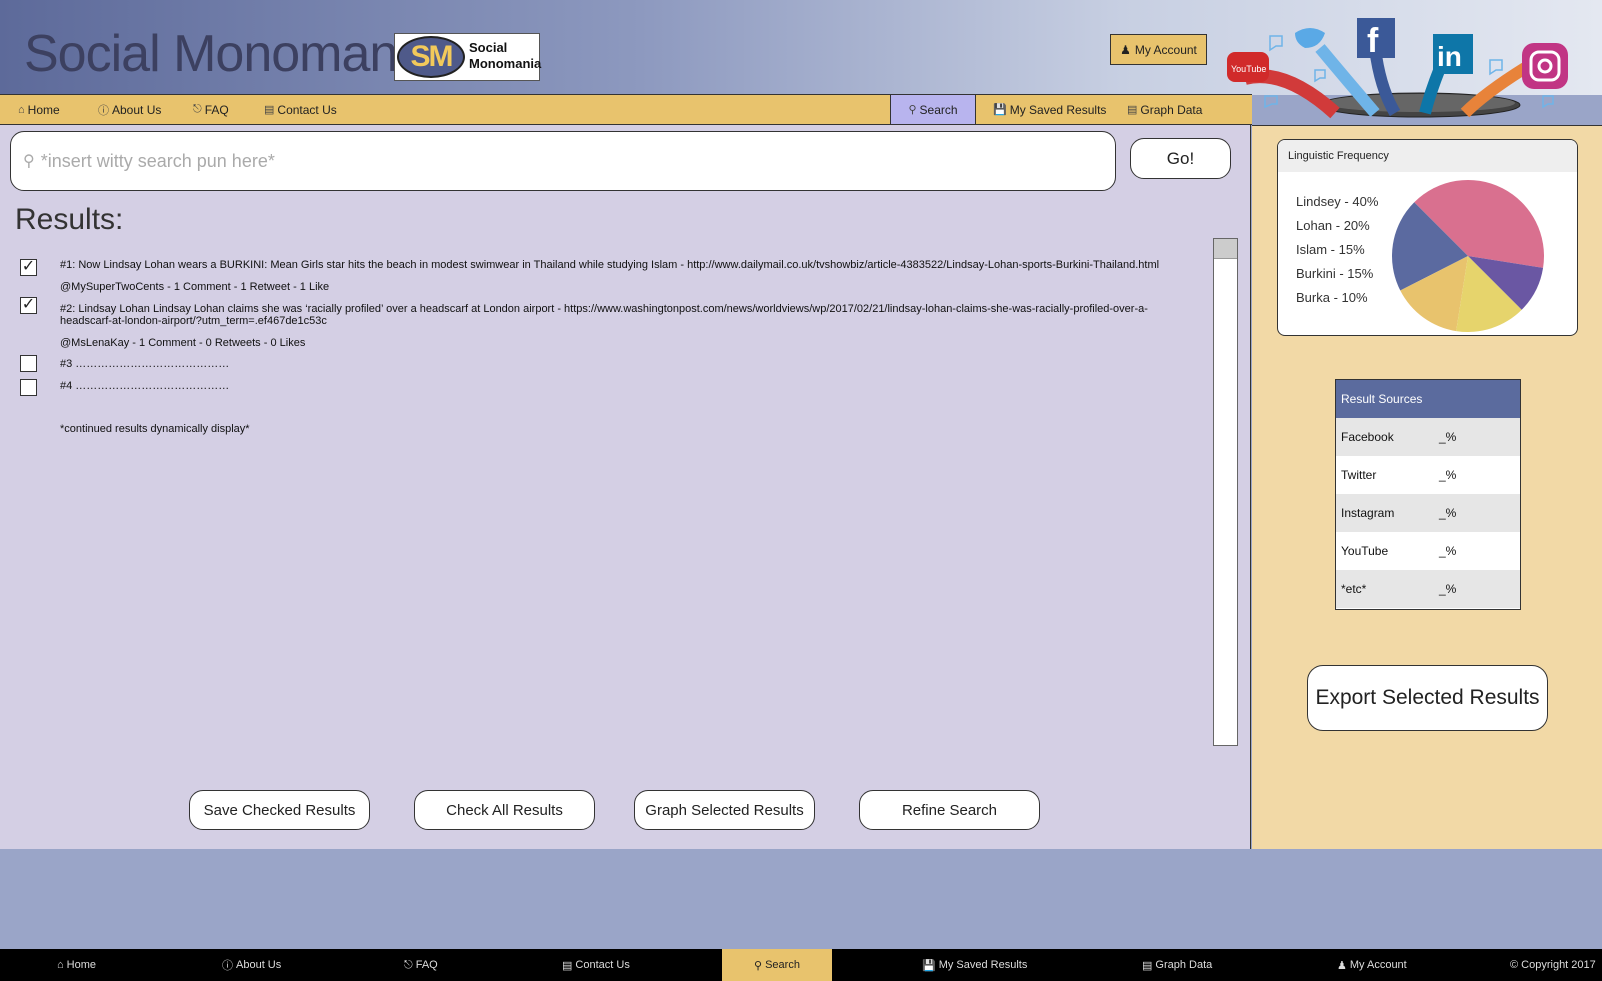 This screenshot has height=981, width=1602. I want to click on svg-text: in, so click(1449, 56).